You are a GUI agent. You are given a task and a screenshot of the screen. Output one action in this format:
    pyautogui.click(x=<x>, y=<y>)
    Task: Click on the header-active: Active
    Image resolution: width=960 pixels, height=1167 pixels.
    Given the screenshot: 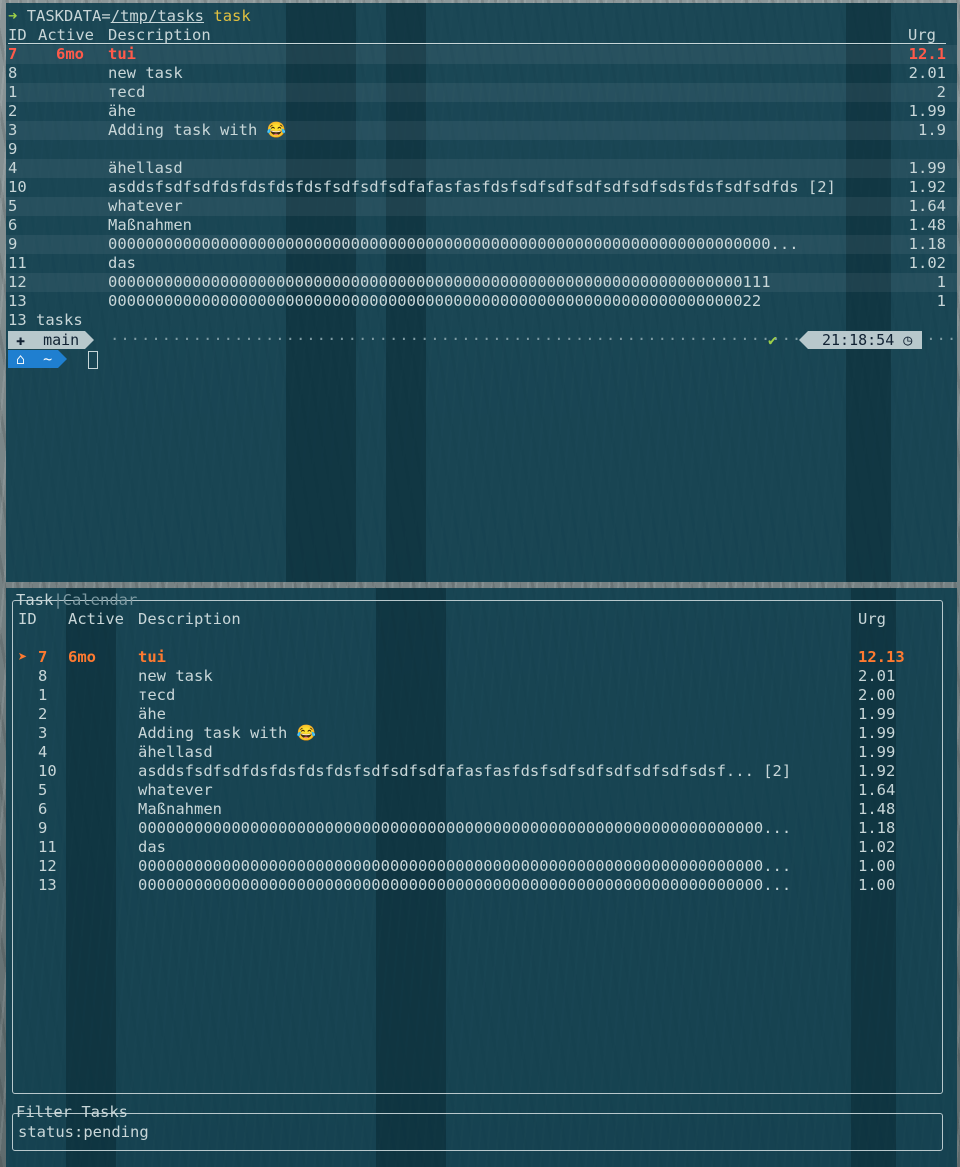 What is the action you would take?
    pyautogui.click(x=96, y=619)
    